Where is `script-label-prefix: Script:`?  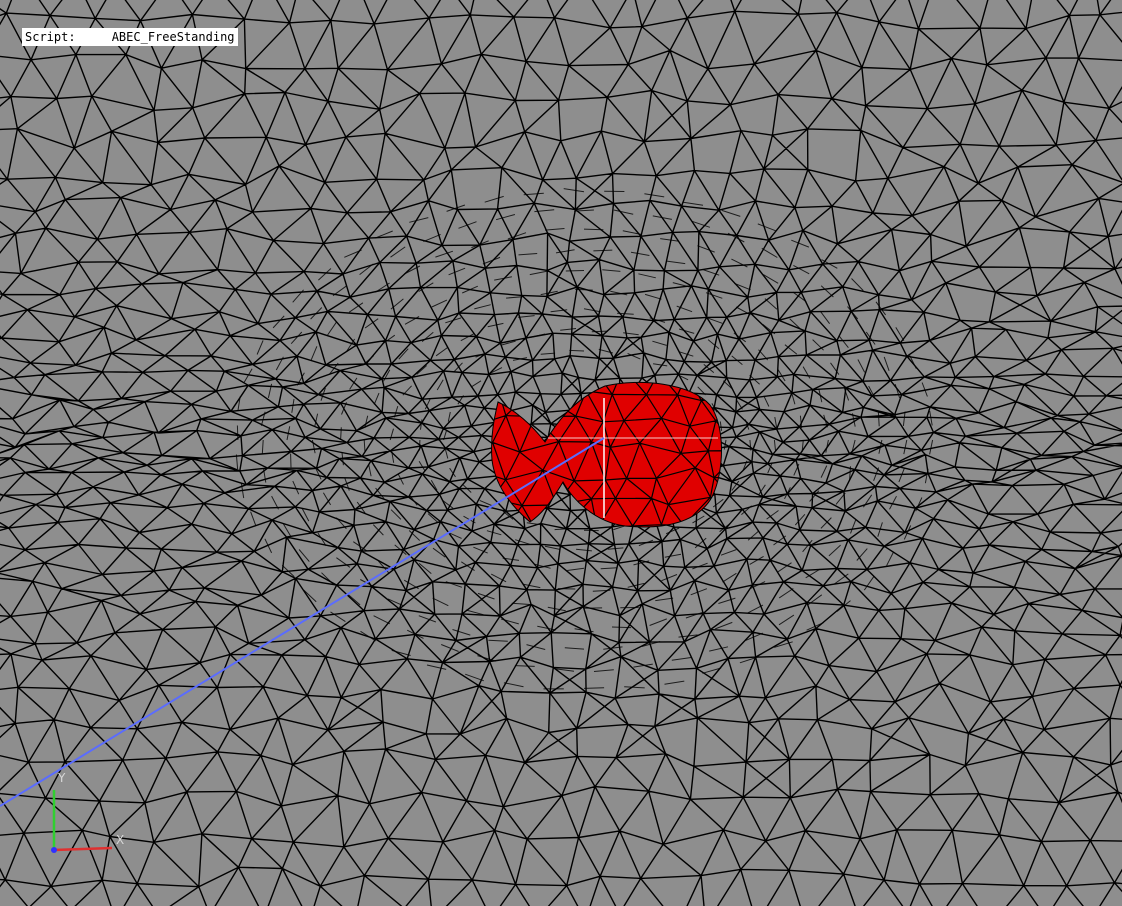 script-label-prefix: Script: is located at coordinates (50, 37).